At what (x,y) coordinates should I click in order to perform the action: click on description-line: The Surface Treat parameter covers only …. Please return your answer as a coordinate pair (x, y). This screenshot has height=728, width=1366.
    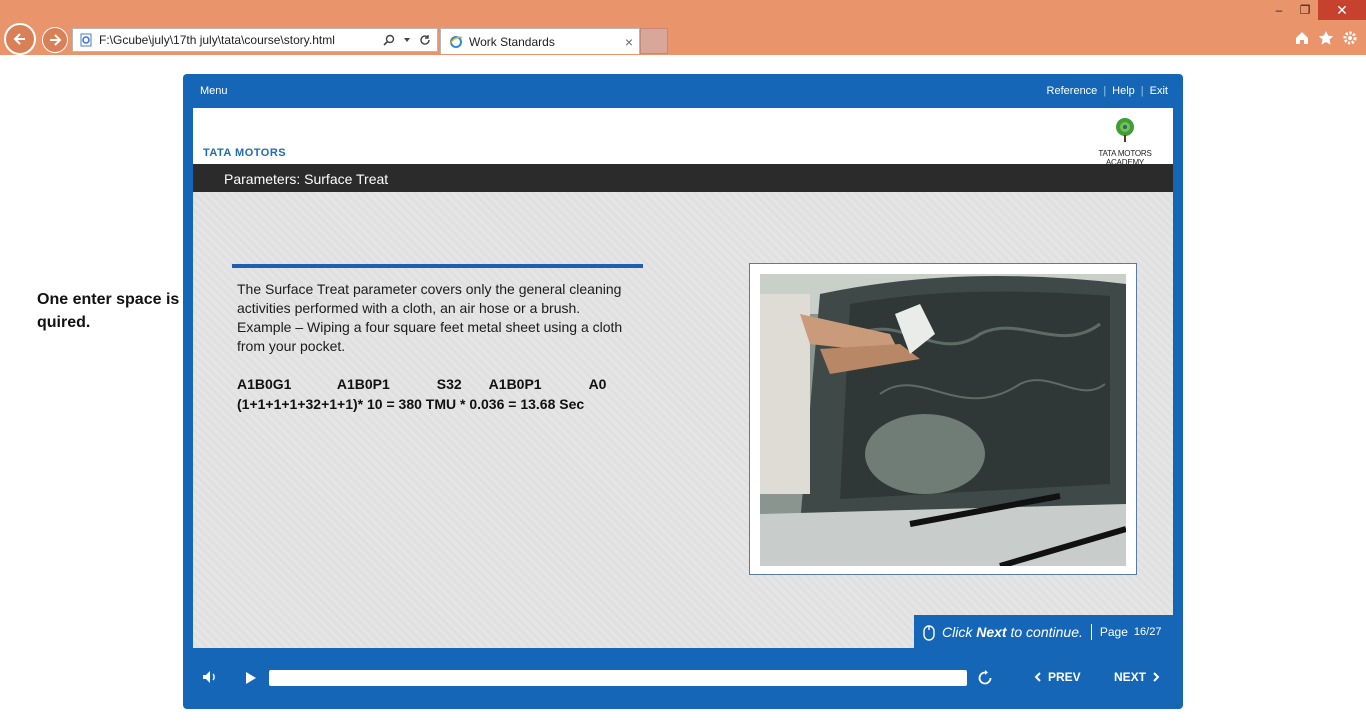
    Looking at the image, I should click on (429, 289).